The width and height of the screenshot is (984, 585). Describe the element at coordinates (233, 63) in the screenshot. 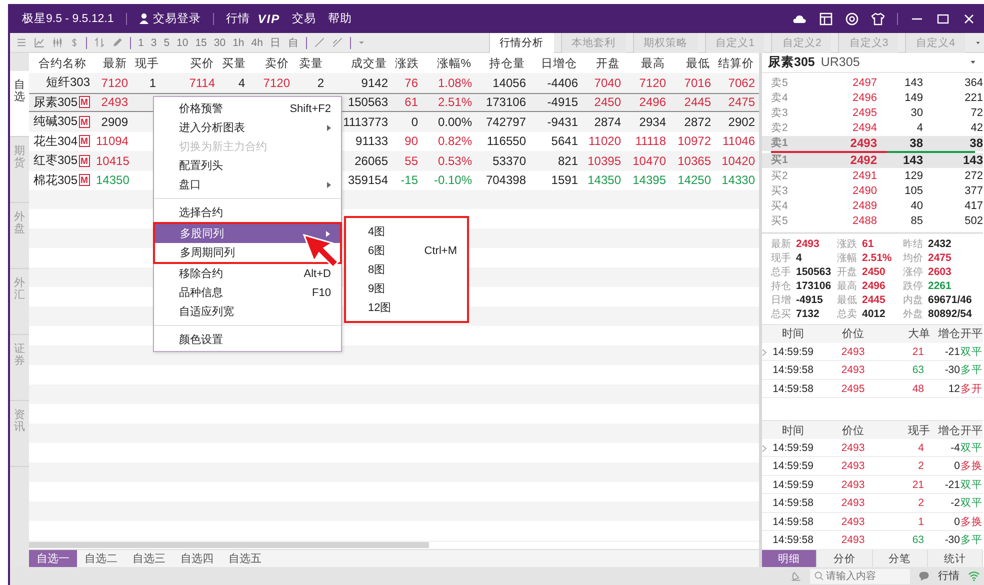

I see `column-header: 买量` at that location.